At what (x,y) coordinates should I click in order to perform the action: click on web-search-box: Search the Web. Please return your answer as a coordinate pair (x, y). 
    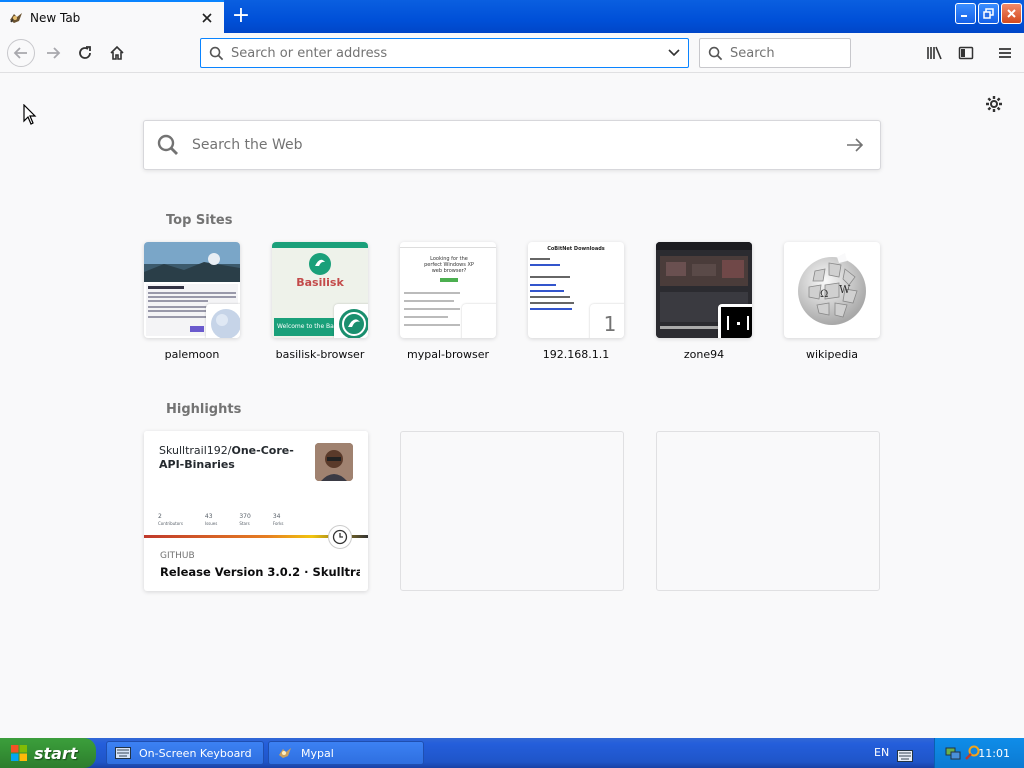
    Looking at the image, I should click on (512, 145).